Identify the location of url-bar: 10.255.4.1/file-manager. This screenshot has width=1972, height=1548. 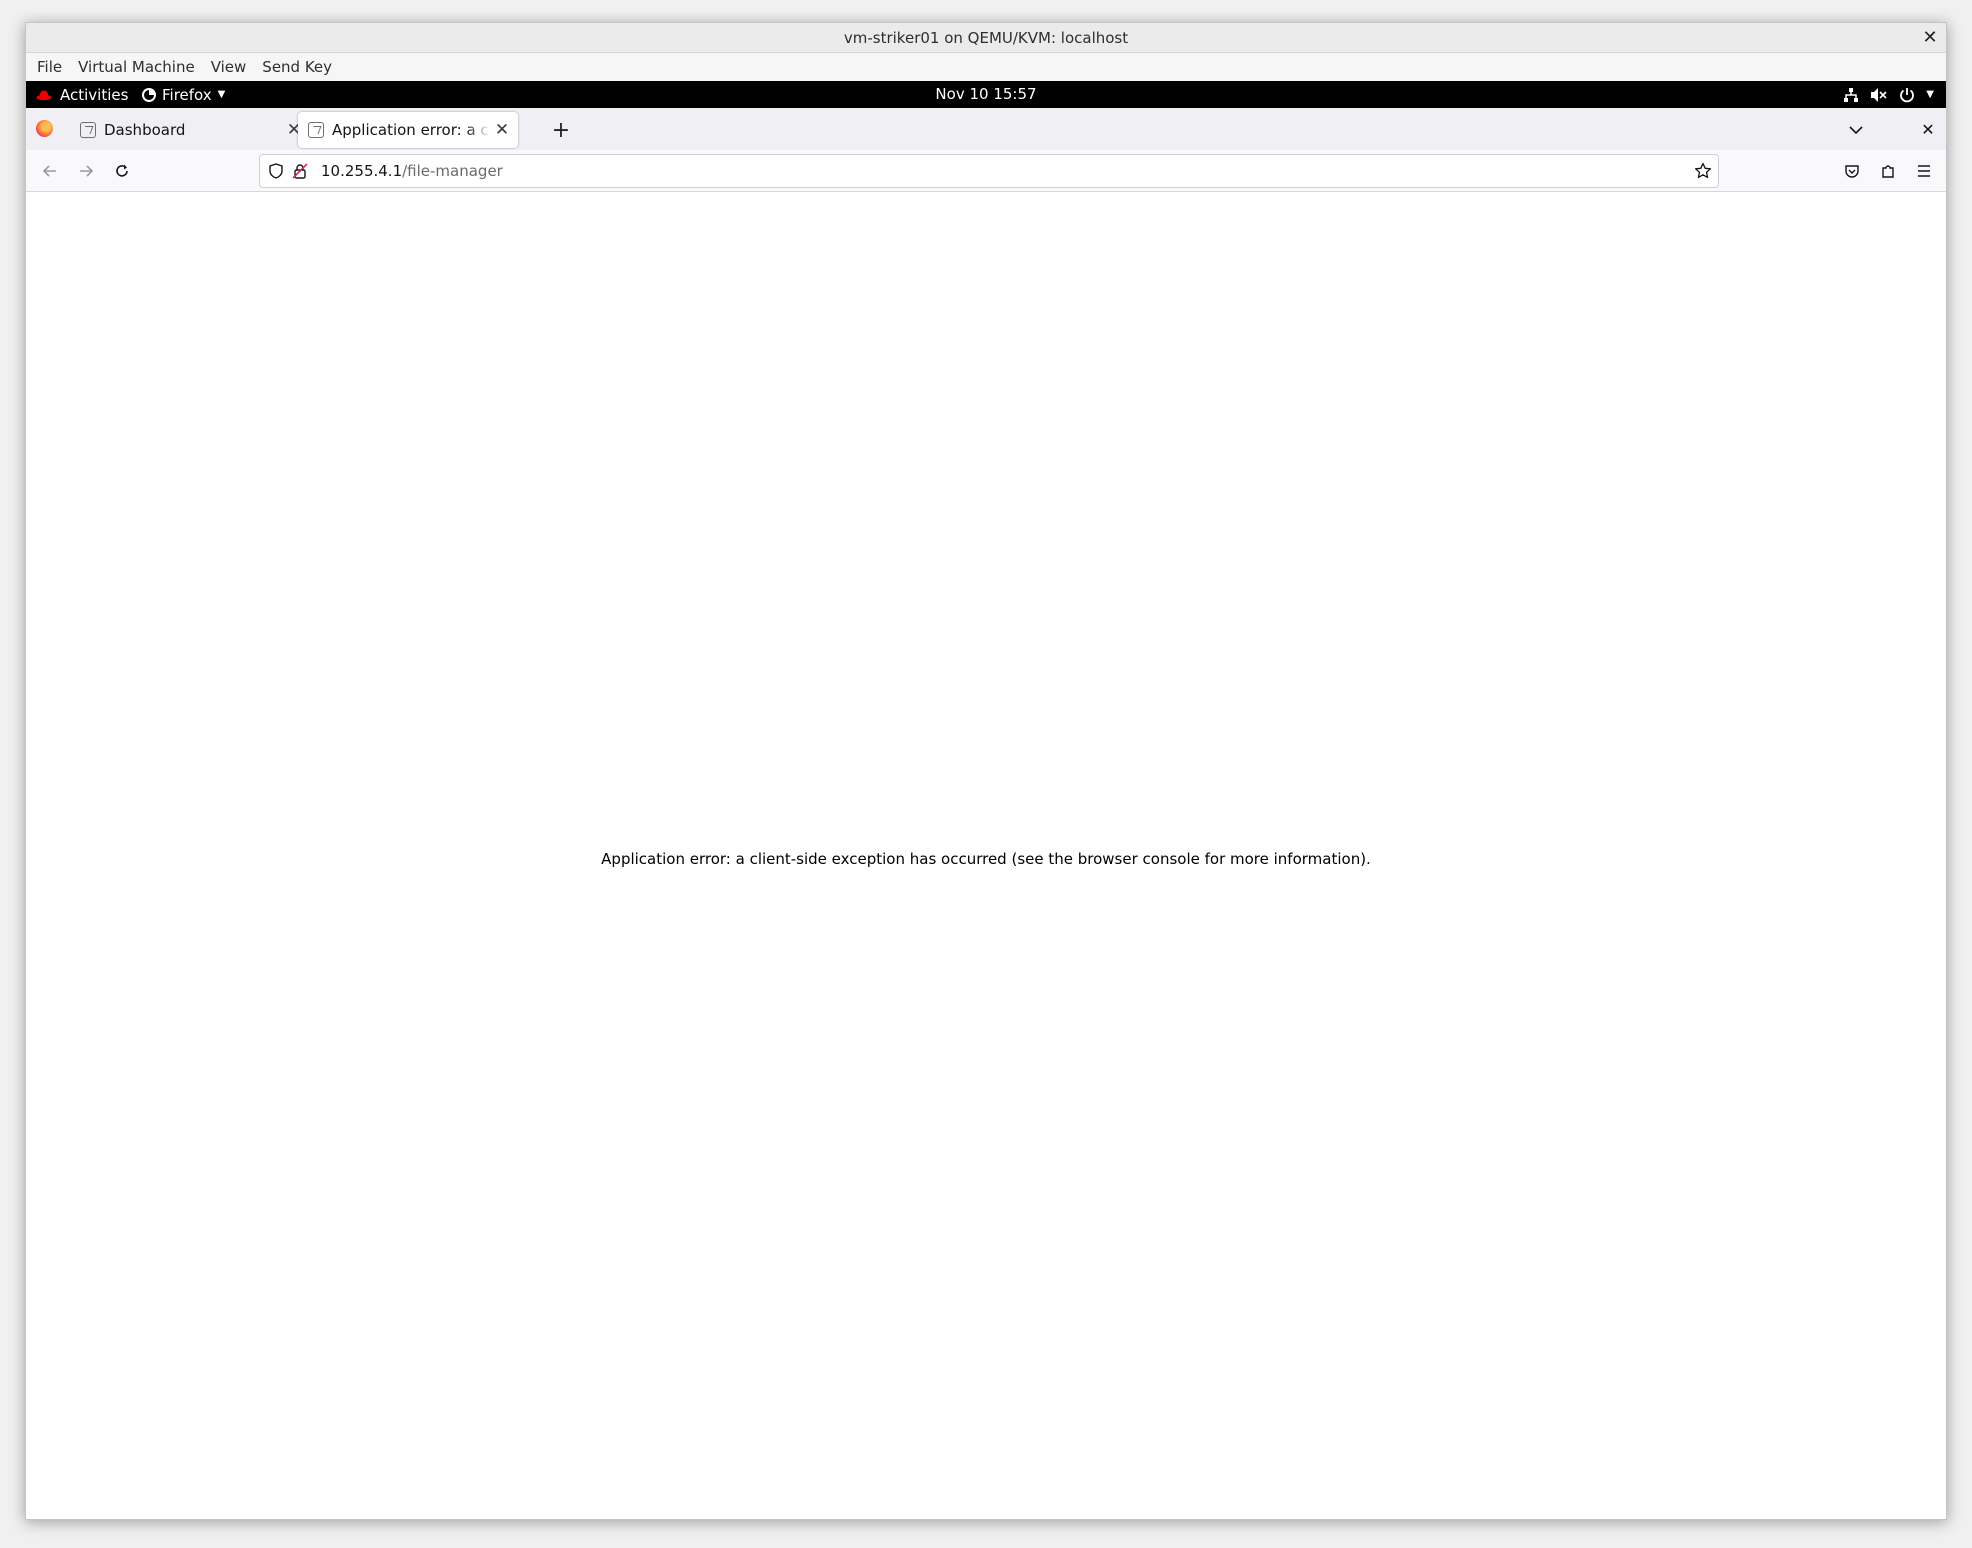
(989, 171).